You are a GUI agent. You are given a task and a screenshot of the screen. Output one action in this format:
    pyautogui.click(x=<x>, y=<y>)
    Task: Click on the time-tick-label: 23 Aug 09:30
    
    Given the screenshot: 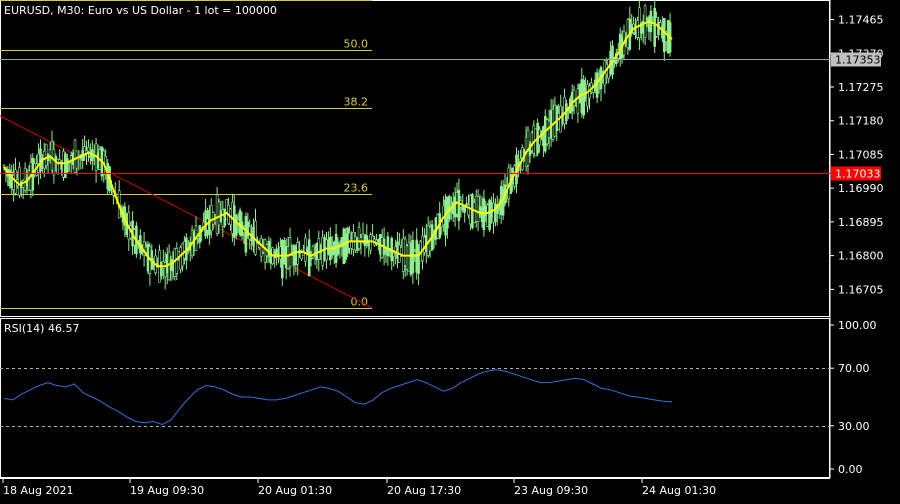 What is the action you would take?
    pyautogui.click(x=551, y=490)
    